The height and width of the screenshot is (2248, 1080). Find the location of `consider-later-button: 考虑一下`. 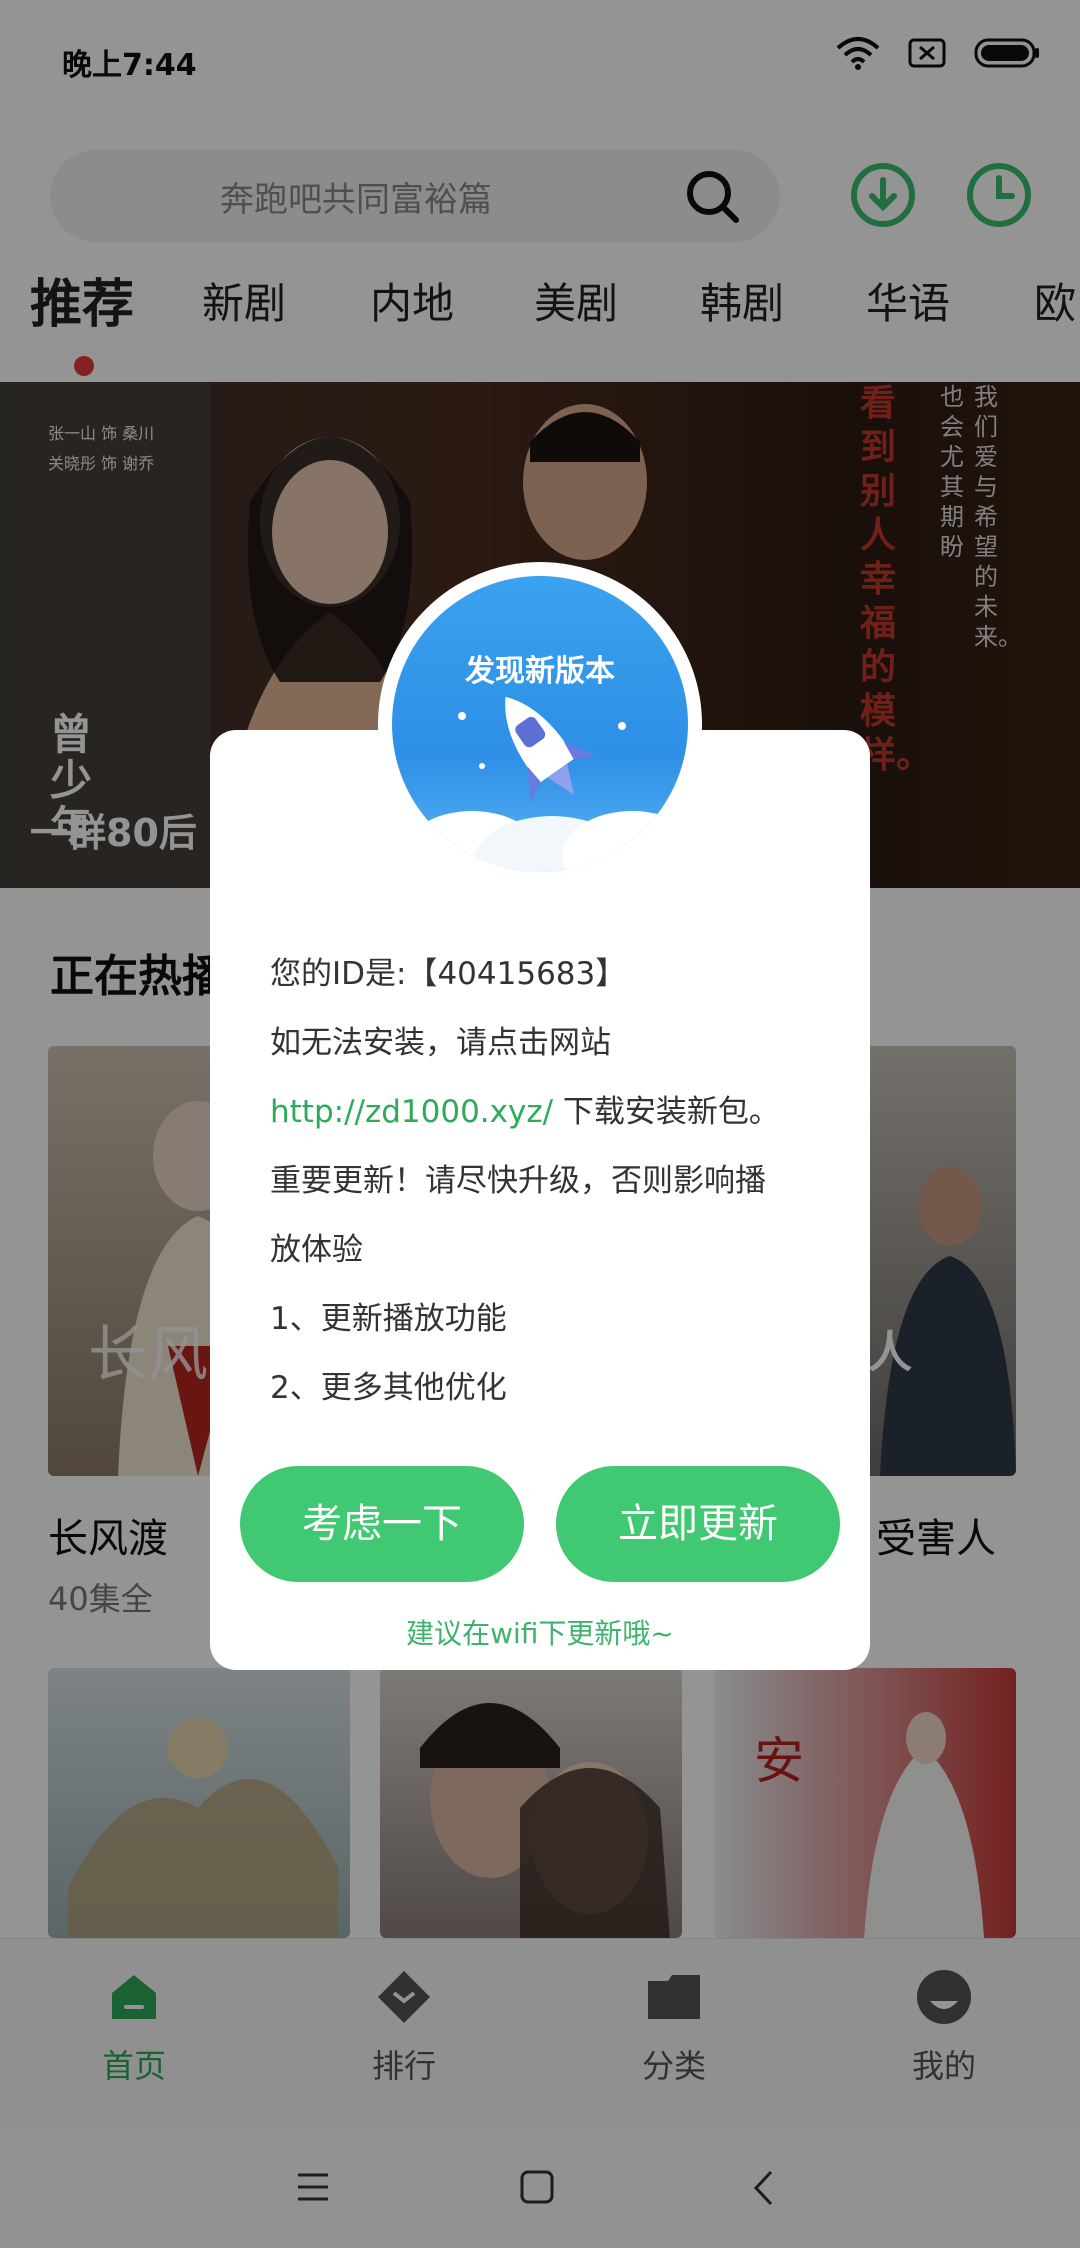

consider-later-button: 考虑一下 is located at coordinates (382, 1524).